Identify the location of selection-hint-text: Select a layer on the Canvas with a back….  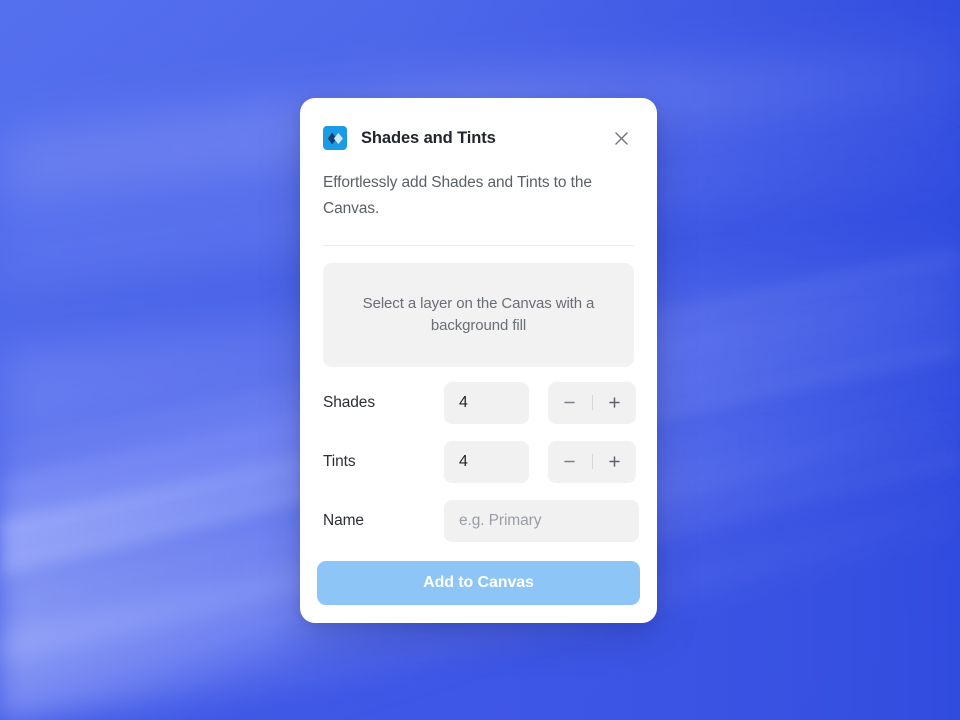
(478, 314).